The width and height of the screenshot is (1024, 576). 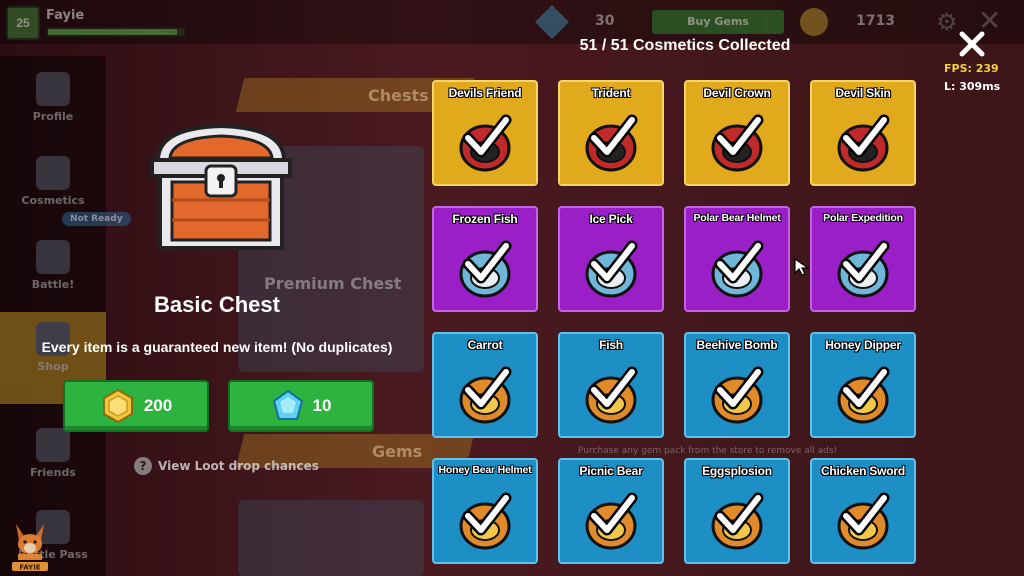 I want to click on mouse-cursor-icon, so click(x=802, y=266).